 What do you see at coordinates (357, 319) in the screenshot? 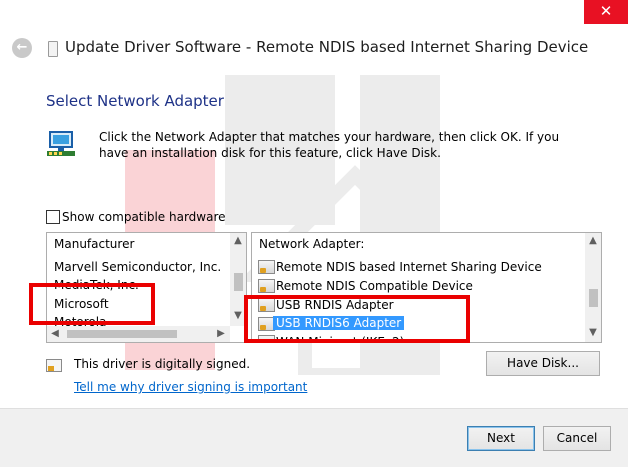
I see `highlight-box-adapter` at bounding box center [357, 319].